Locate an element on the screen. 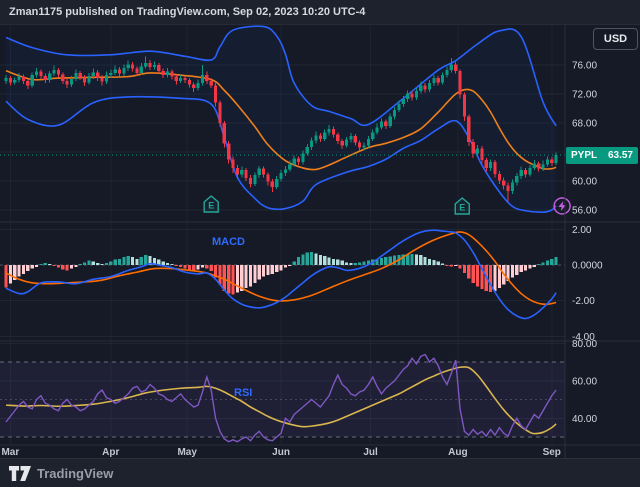 Image resolution: width=640 pixels, height=487 pixels. currency-button: USD is located at coordinates (615, 39).